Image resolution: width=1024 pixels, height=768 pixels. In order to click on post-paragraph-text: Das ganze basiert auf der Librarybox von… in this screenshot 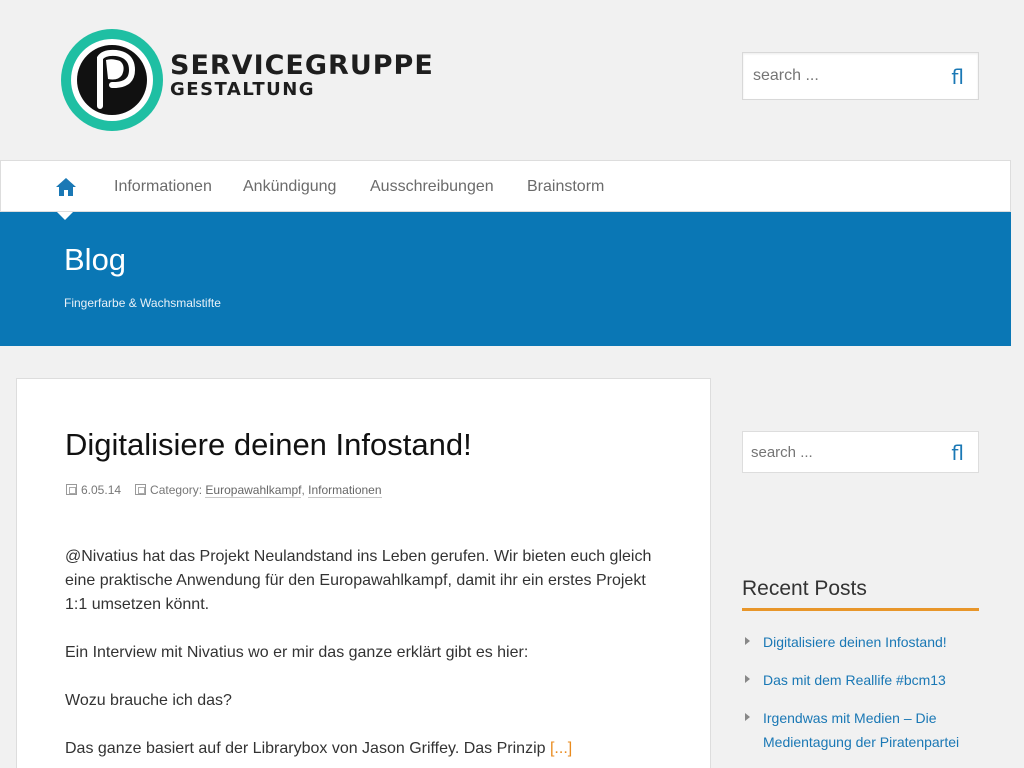, I will do `click(305, 748)`.